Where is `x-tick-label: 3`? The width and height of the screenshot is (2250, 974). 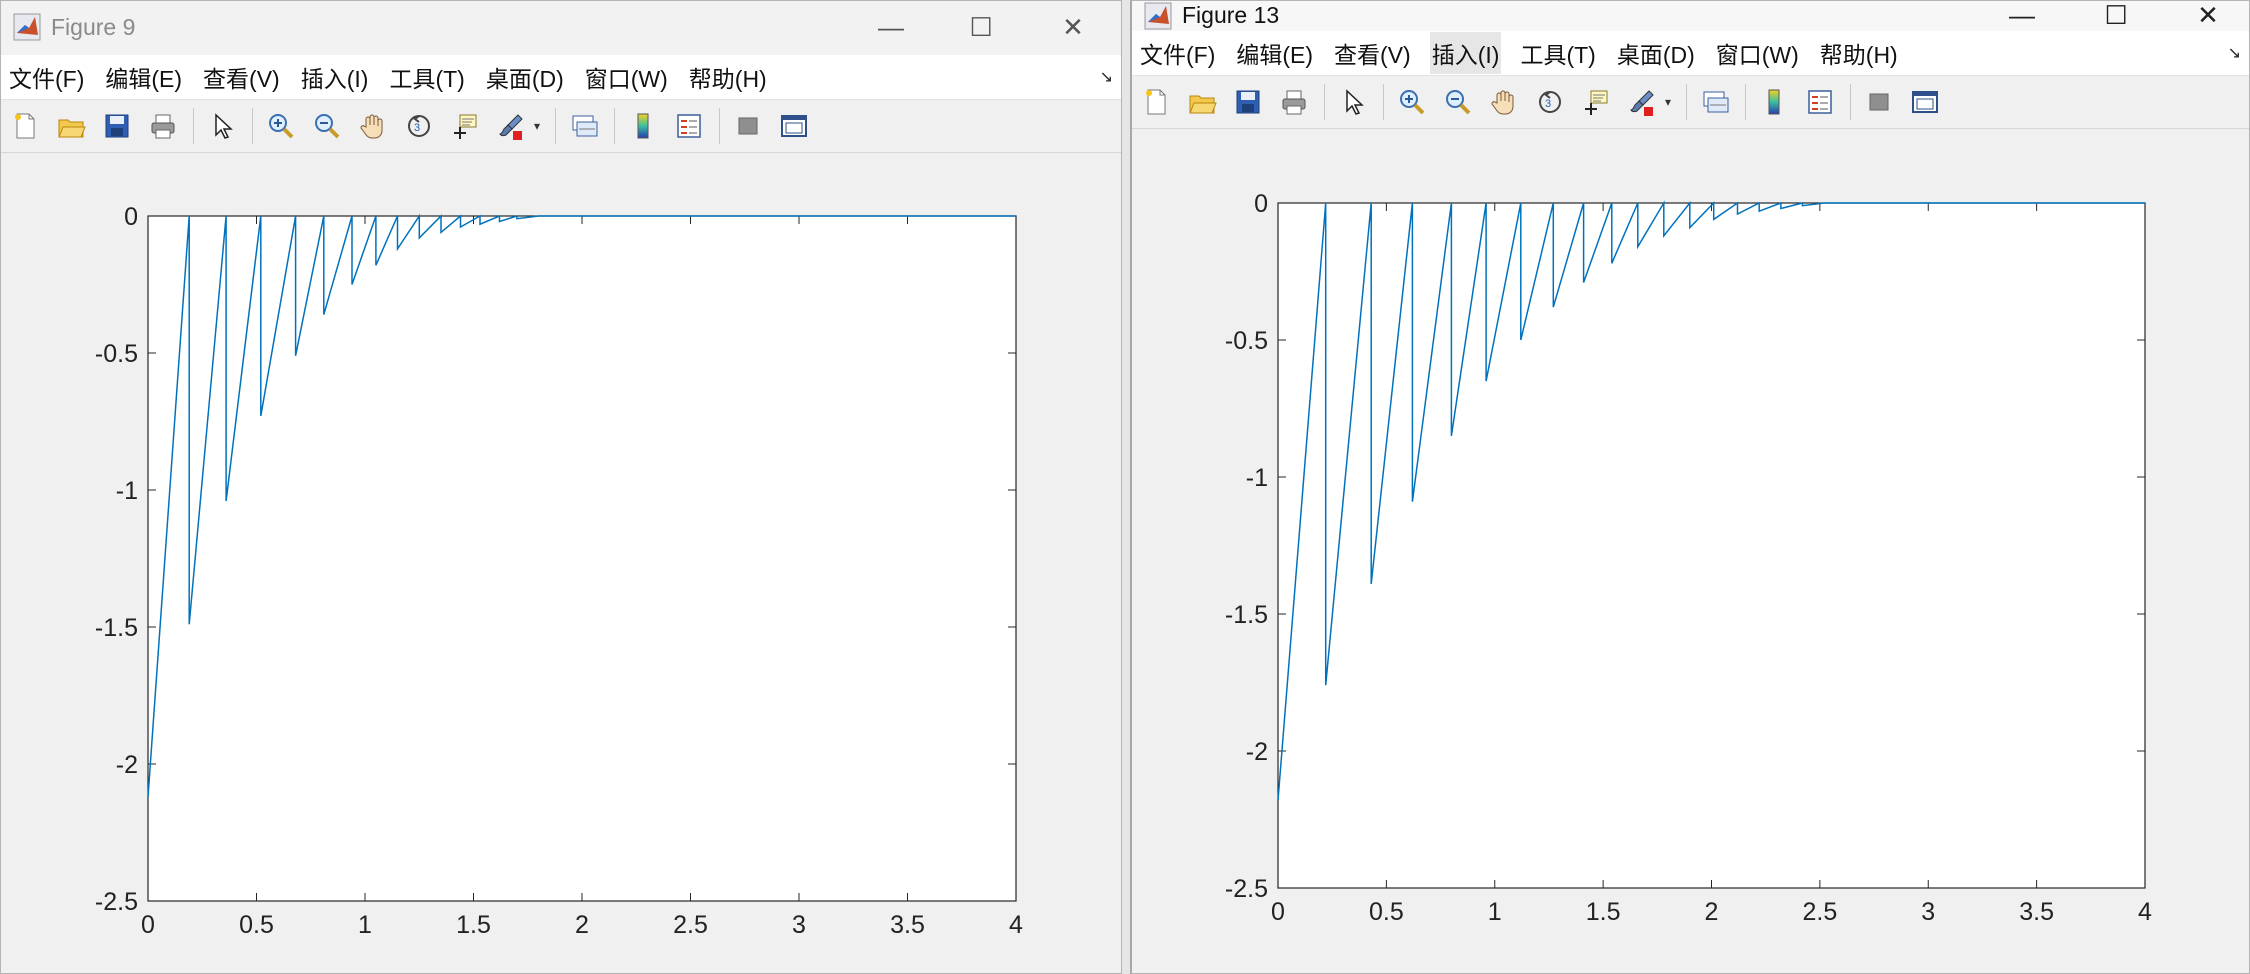 x-tick-label: 3 is located at coordinates (1928, 912).